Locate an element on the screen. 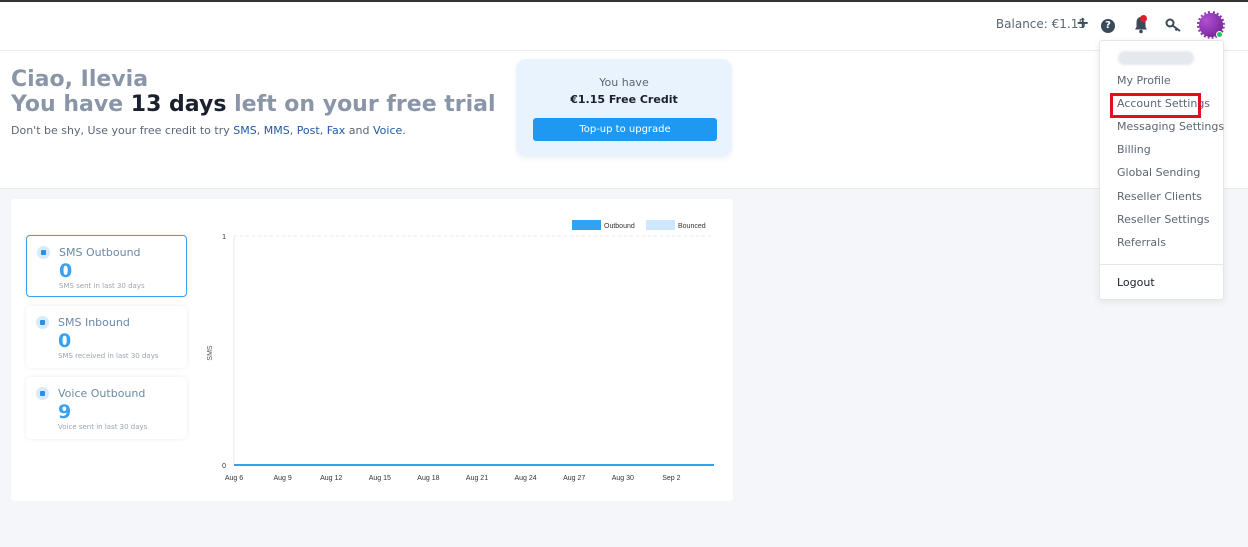 The width and height of the screenshot is (1248, 547). x-tick-label: Sep 2 is located at coordinates (671, 478).